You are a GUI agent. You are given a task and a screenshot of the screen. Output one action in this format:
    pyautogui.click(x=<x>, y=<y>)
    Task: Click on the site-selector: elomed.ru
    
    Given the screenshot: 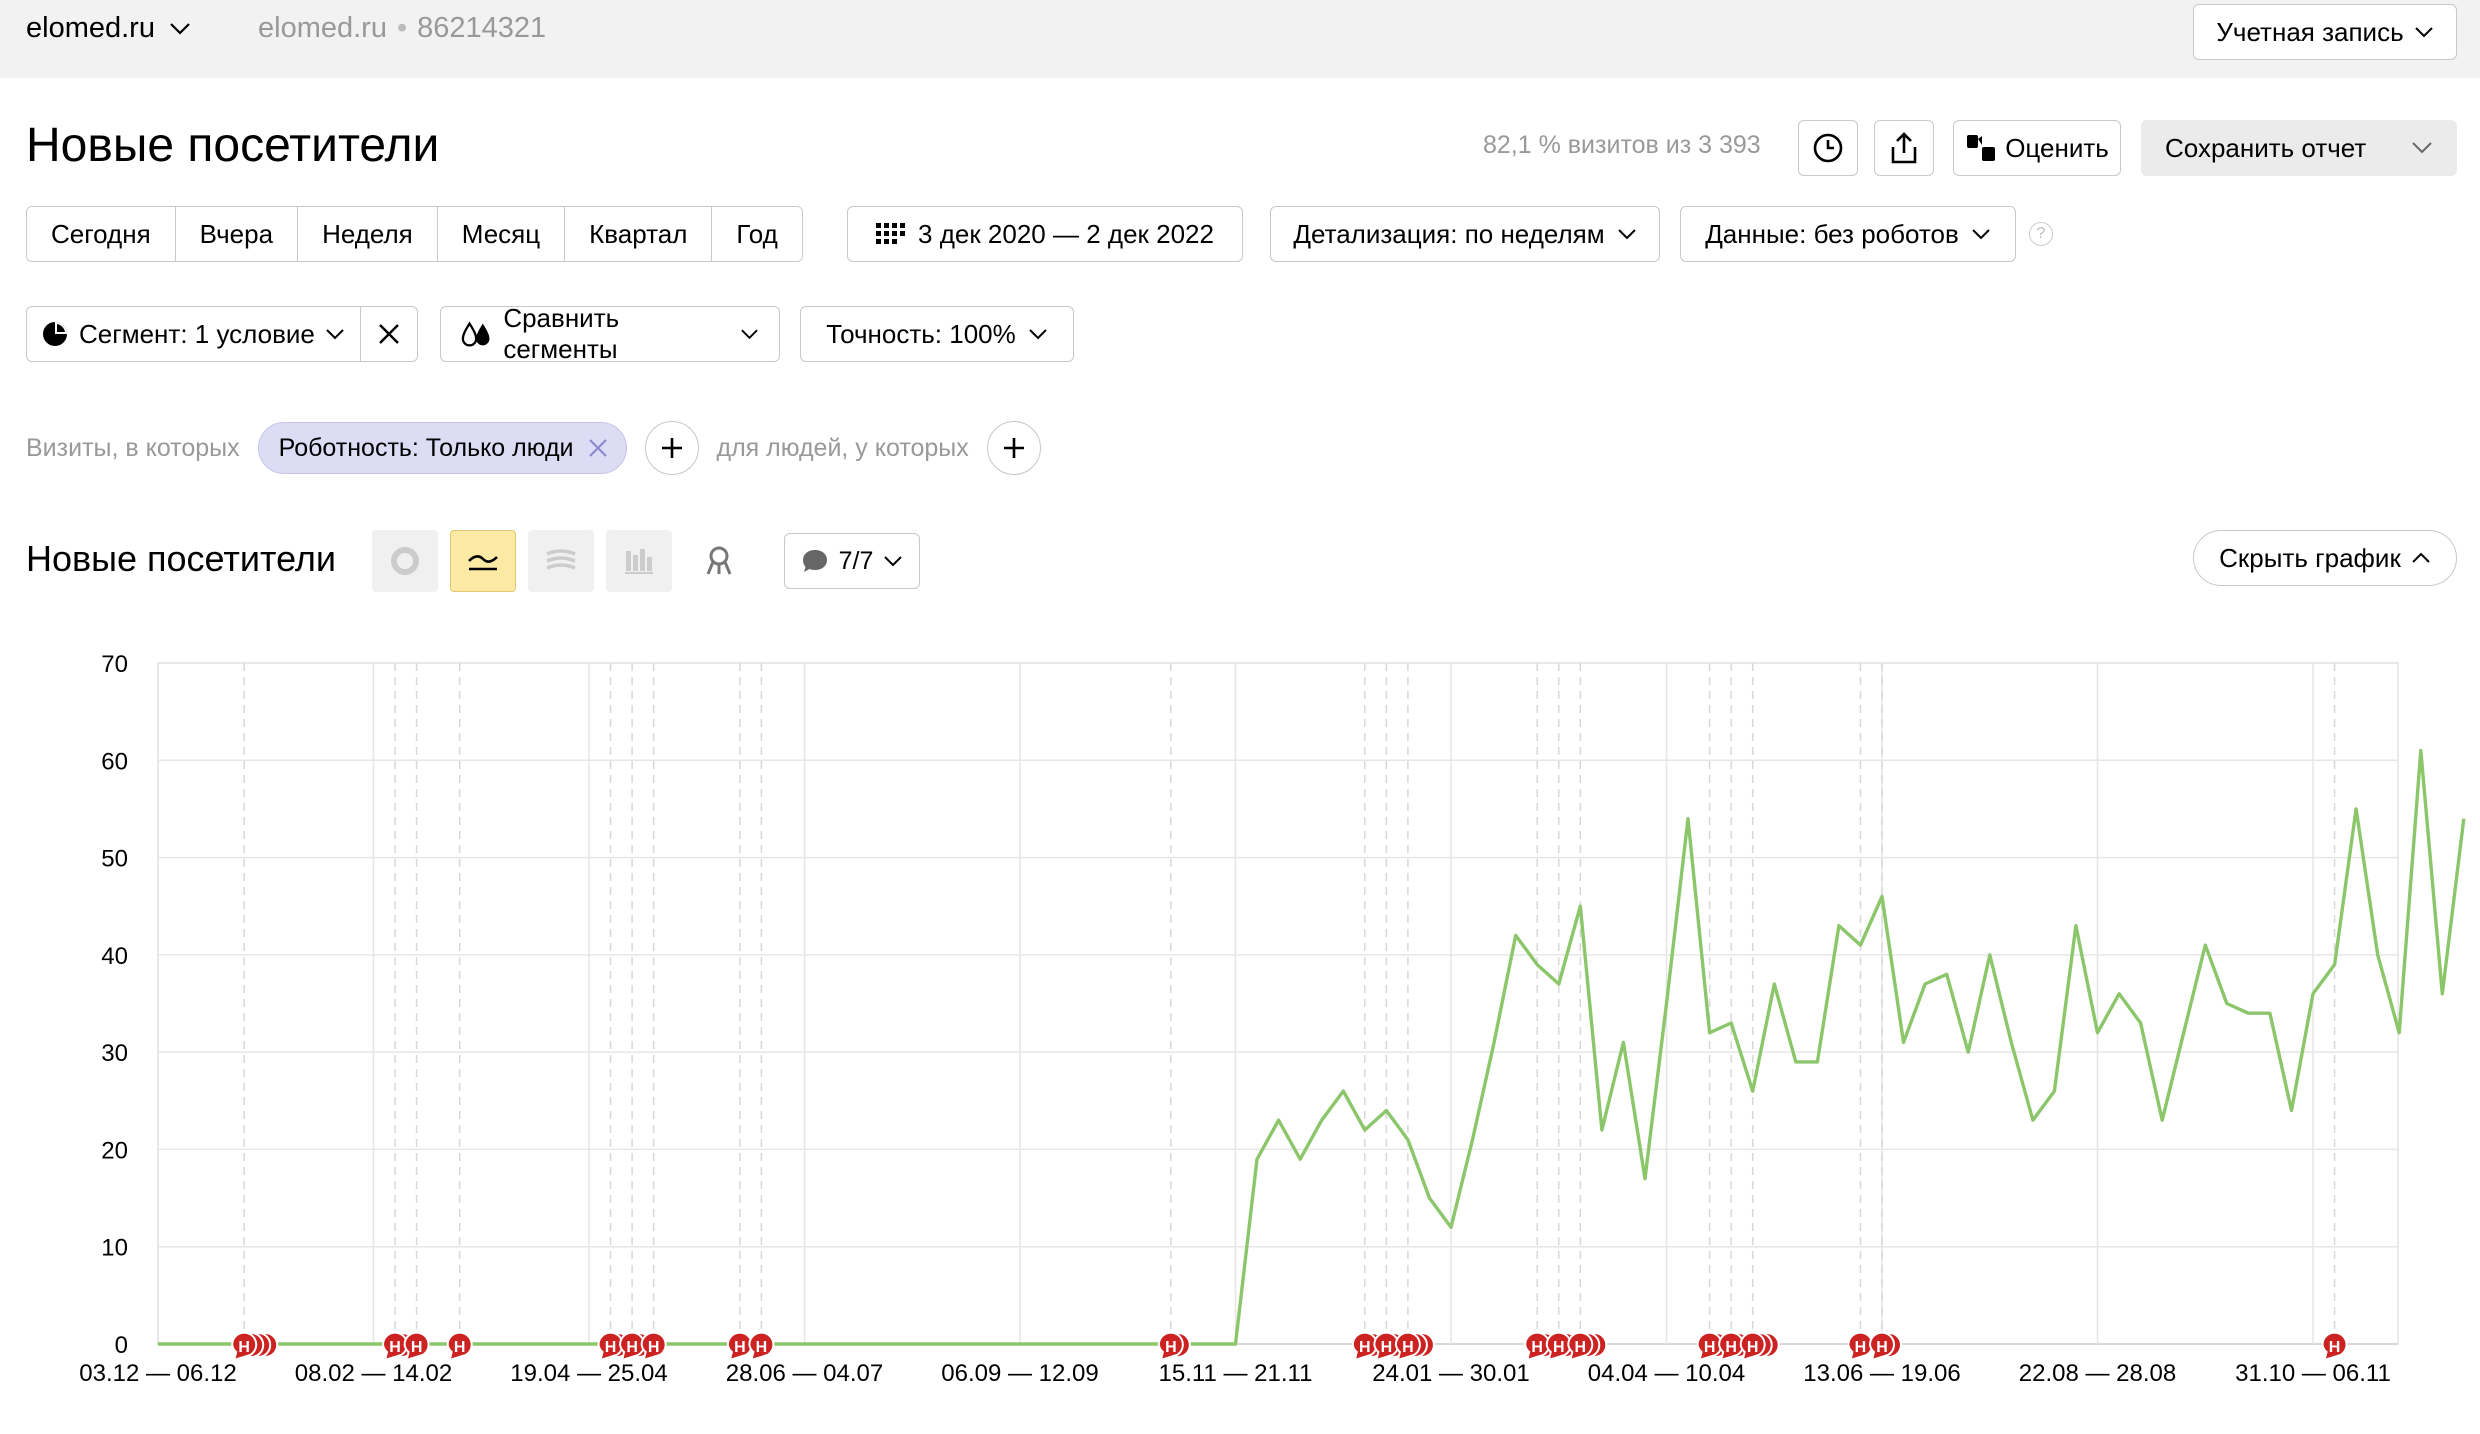 What is the action you would take?
    pyautogui.click(x=108, y=28)
    